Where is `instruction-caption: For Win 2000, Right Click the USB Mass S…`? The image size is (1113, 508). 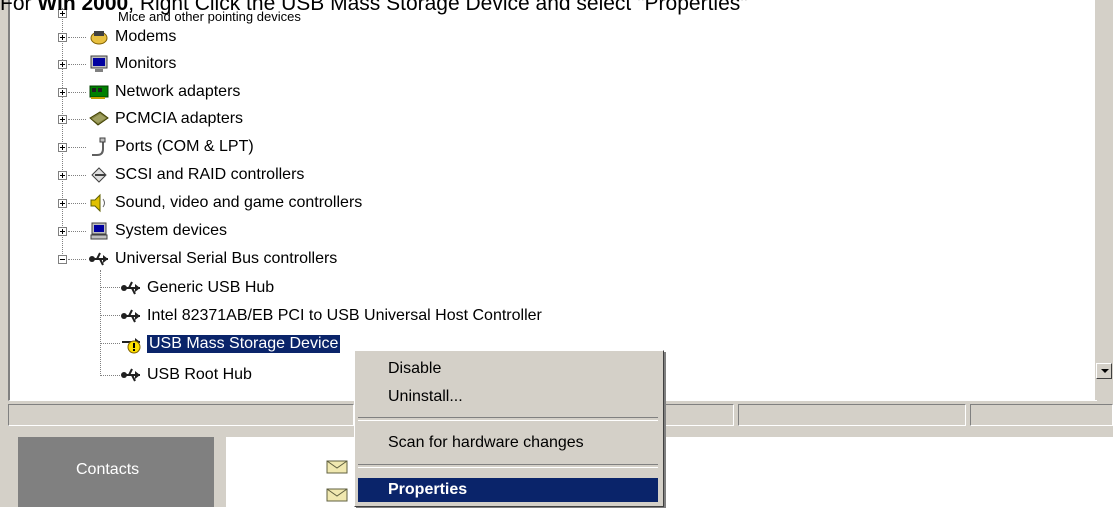 instruction-caption: For Win 2000, Right Click the USB Mass S… is located at coordinates (374, 8).